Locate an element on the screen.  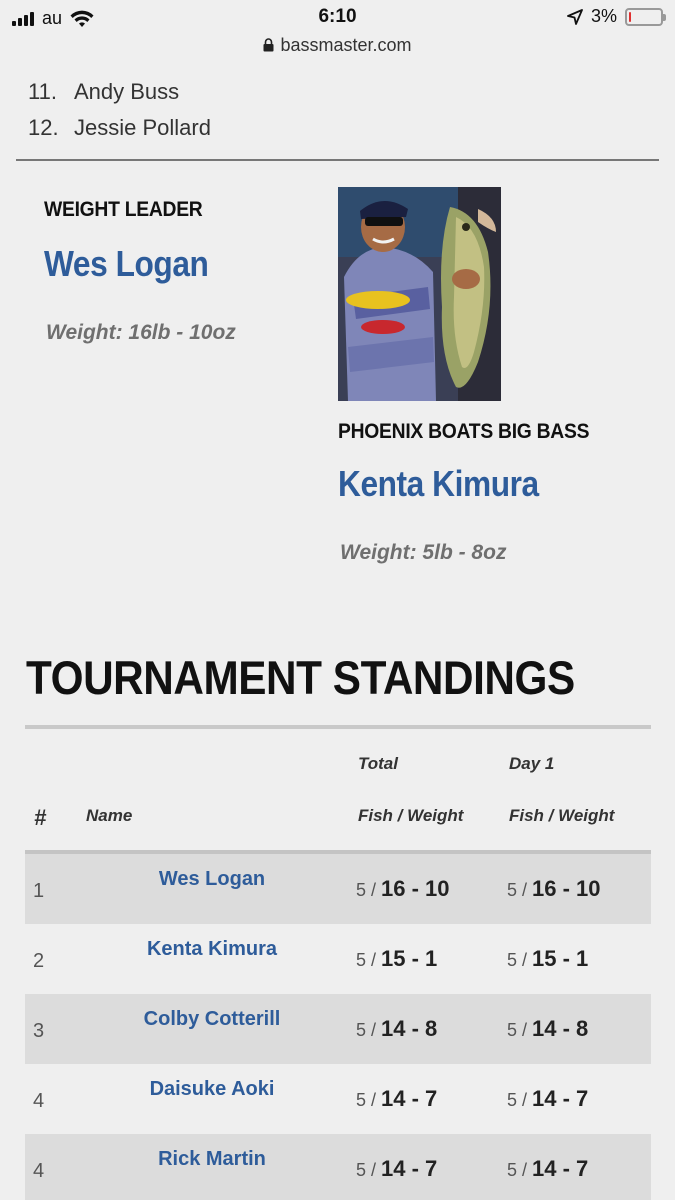
battery-icon is located at coordinates (645, 16).